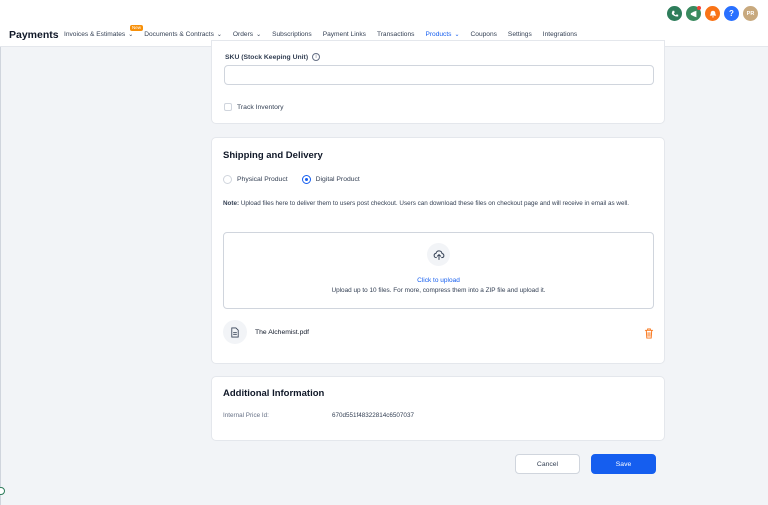 The width and height of the screenshot is (768, 505). Describe the element at coordinates (438, 332) in the screenshot. I see `uploaded-file-row: The Alchemist.pdf` at that location.